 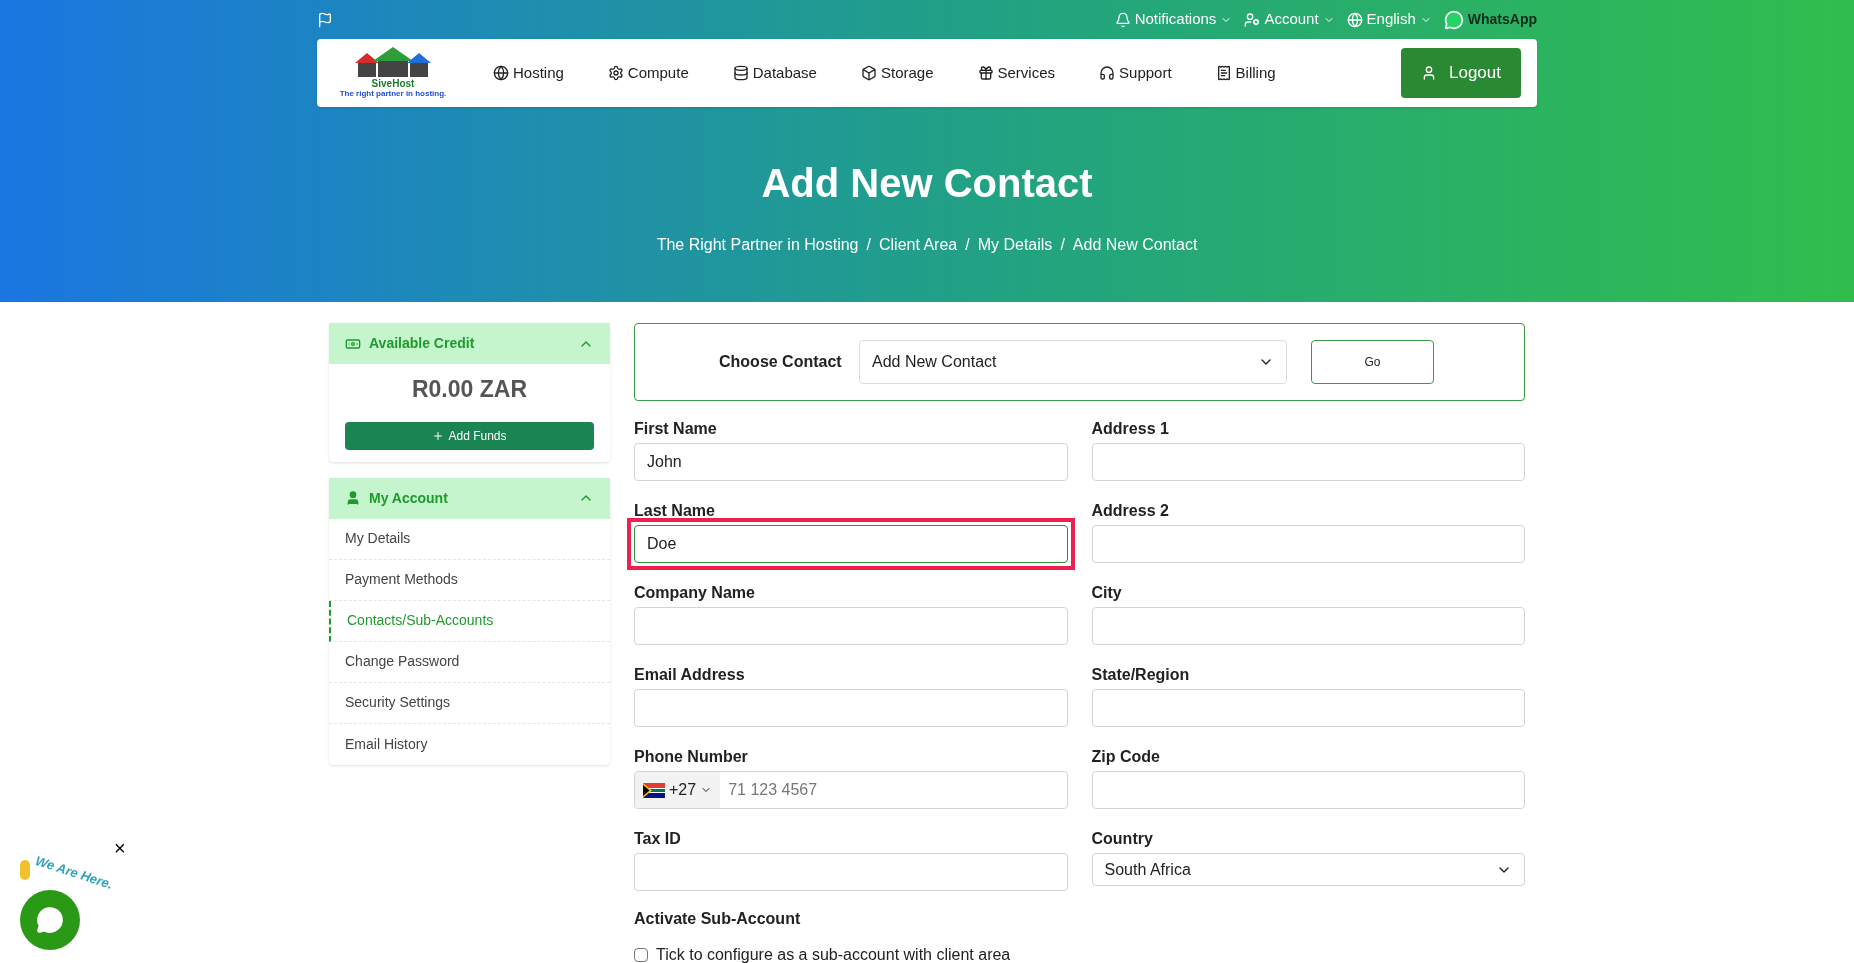 I want to click on field-label: City, so click(x=1107, y=593).